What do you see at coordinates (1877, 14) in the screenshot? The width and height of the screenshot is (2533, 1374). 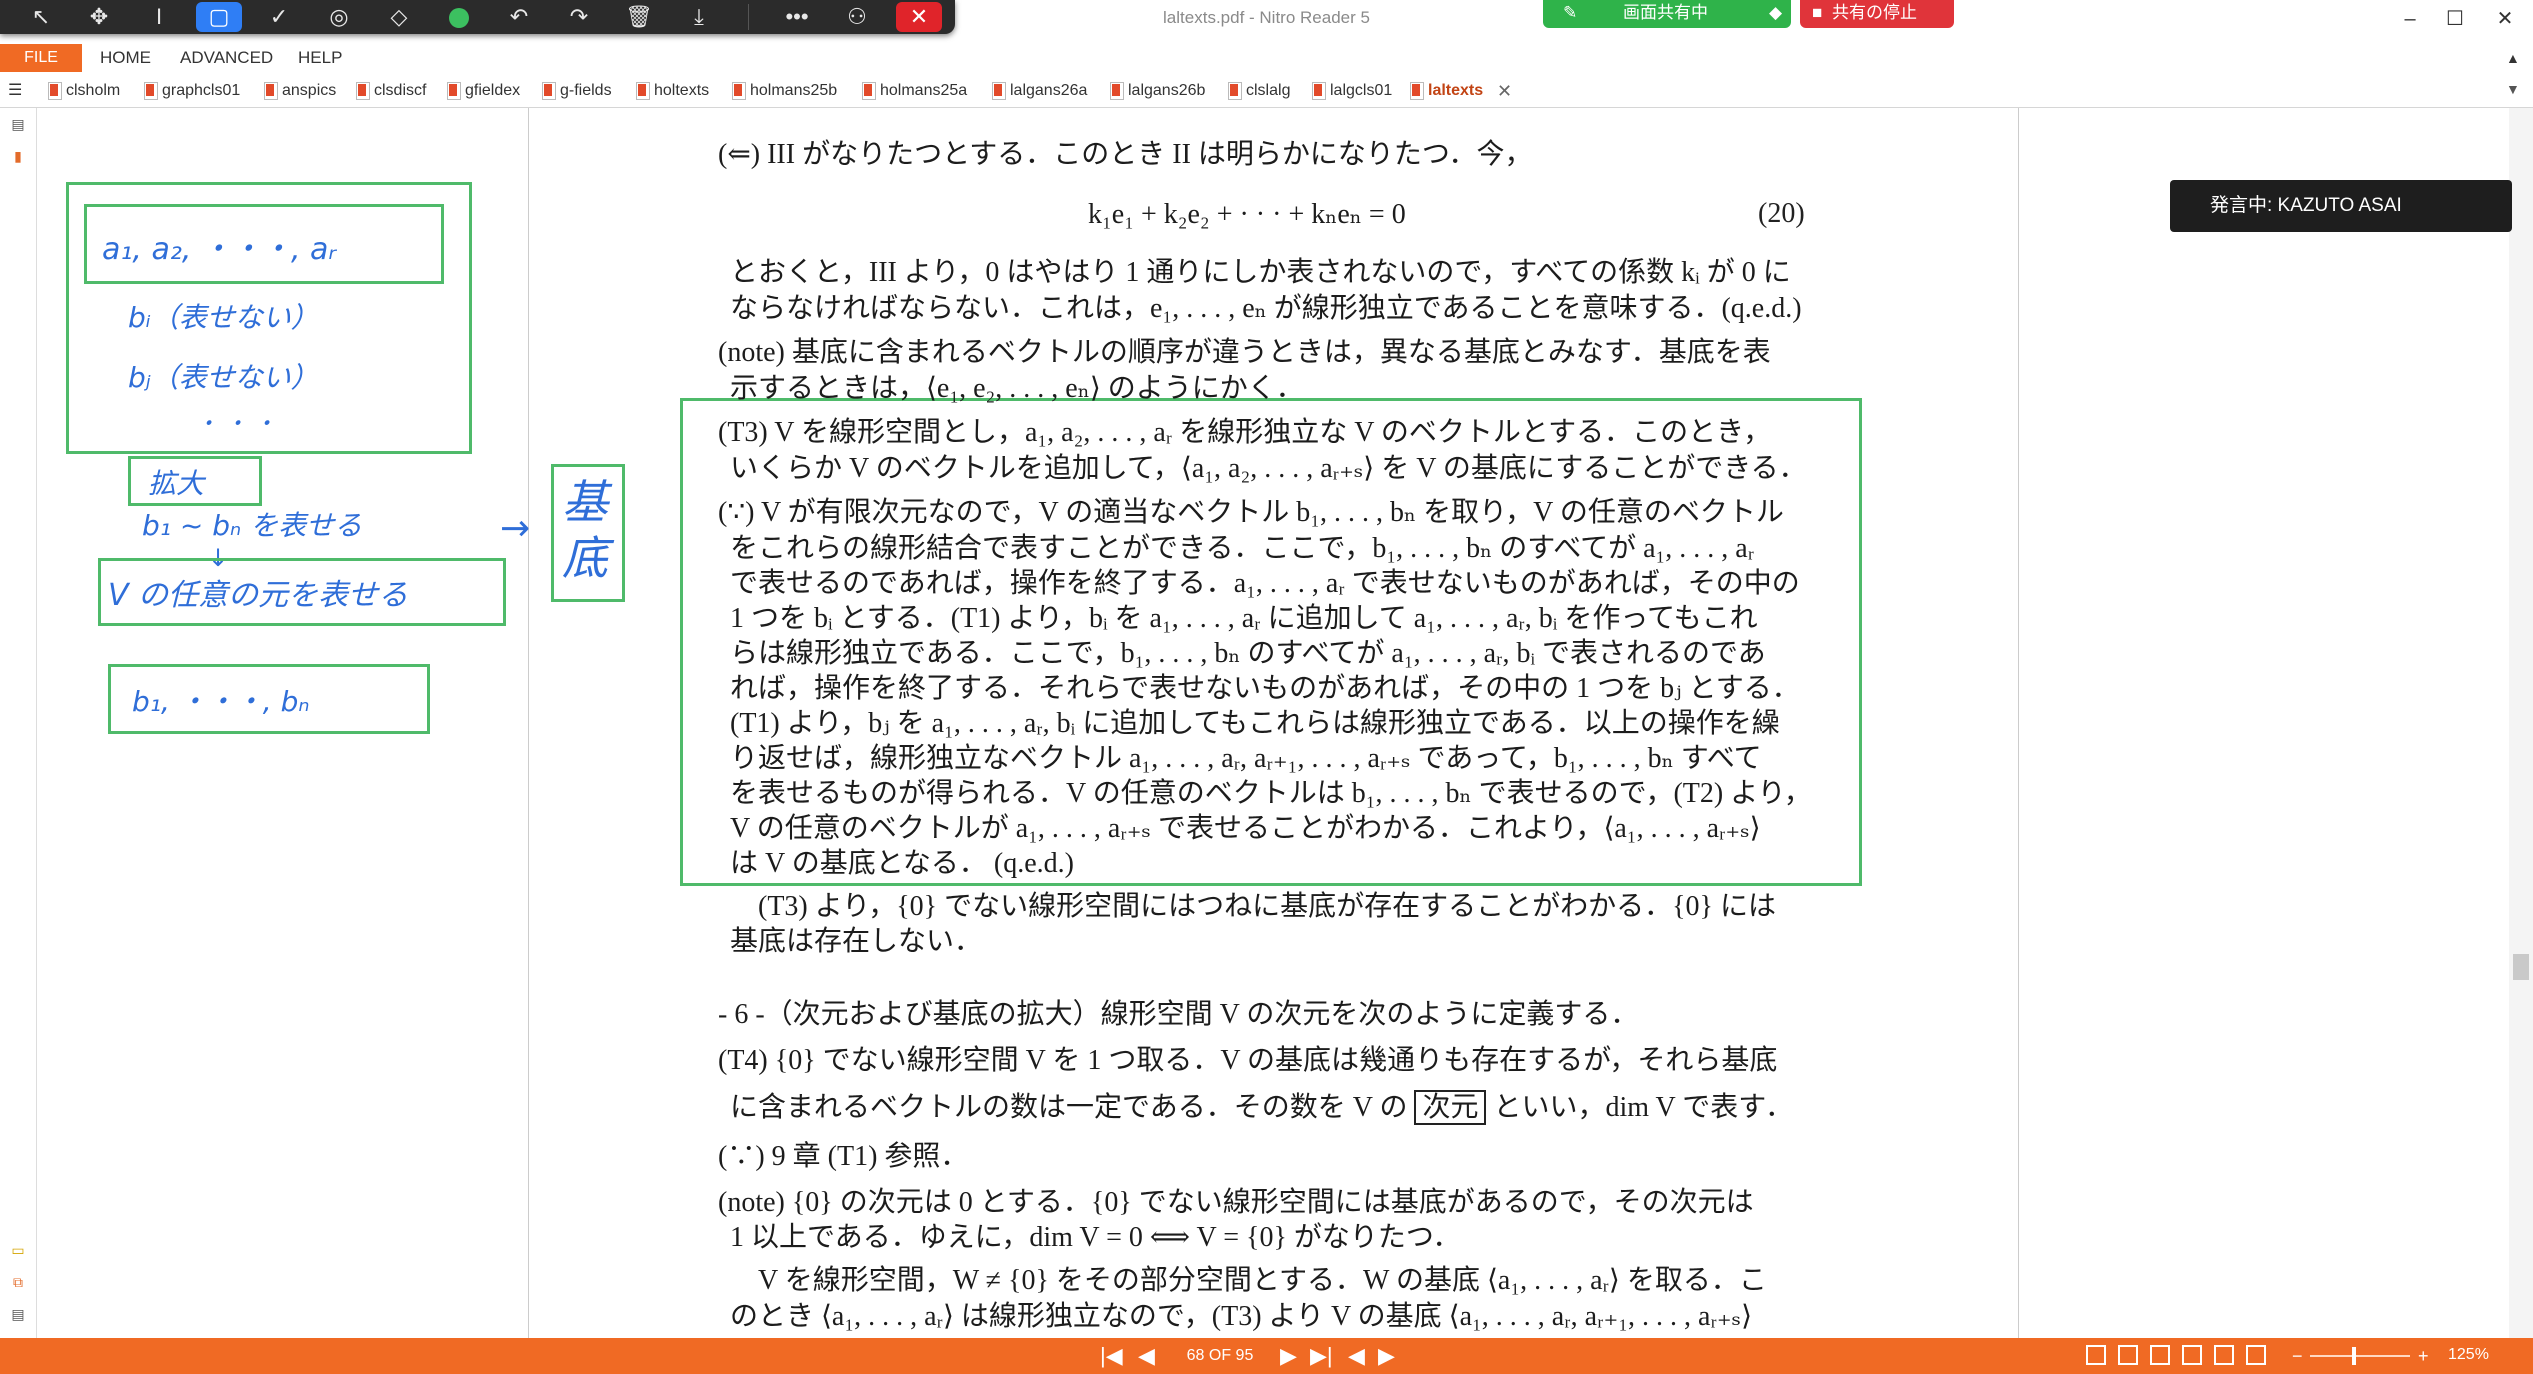 I see `stop-sharing-button: ■ 共有の停止` at bounding box center [1877, 14].